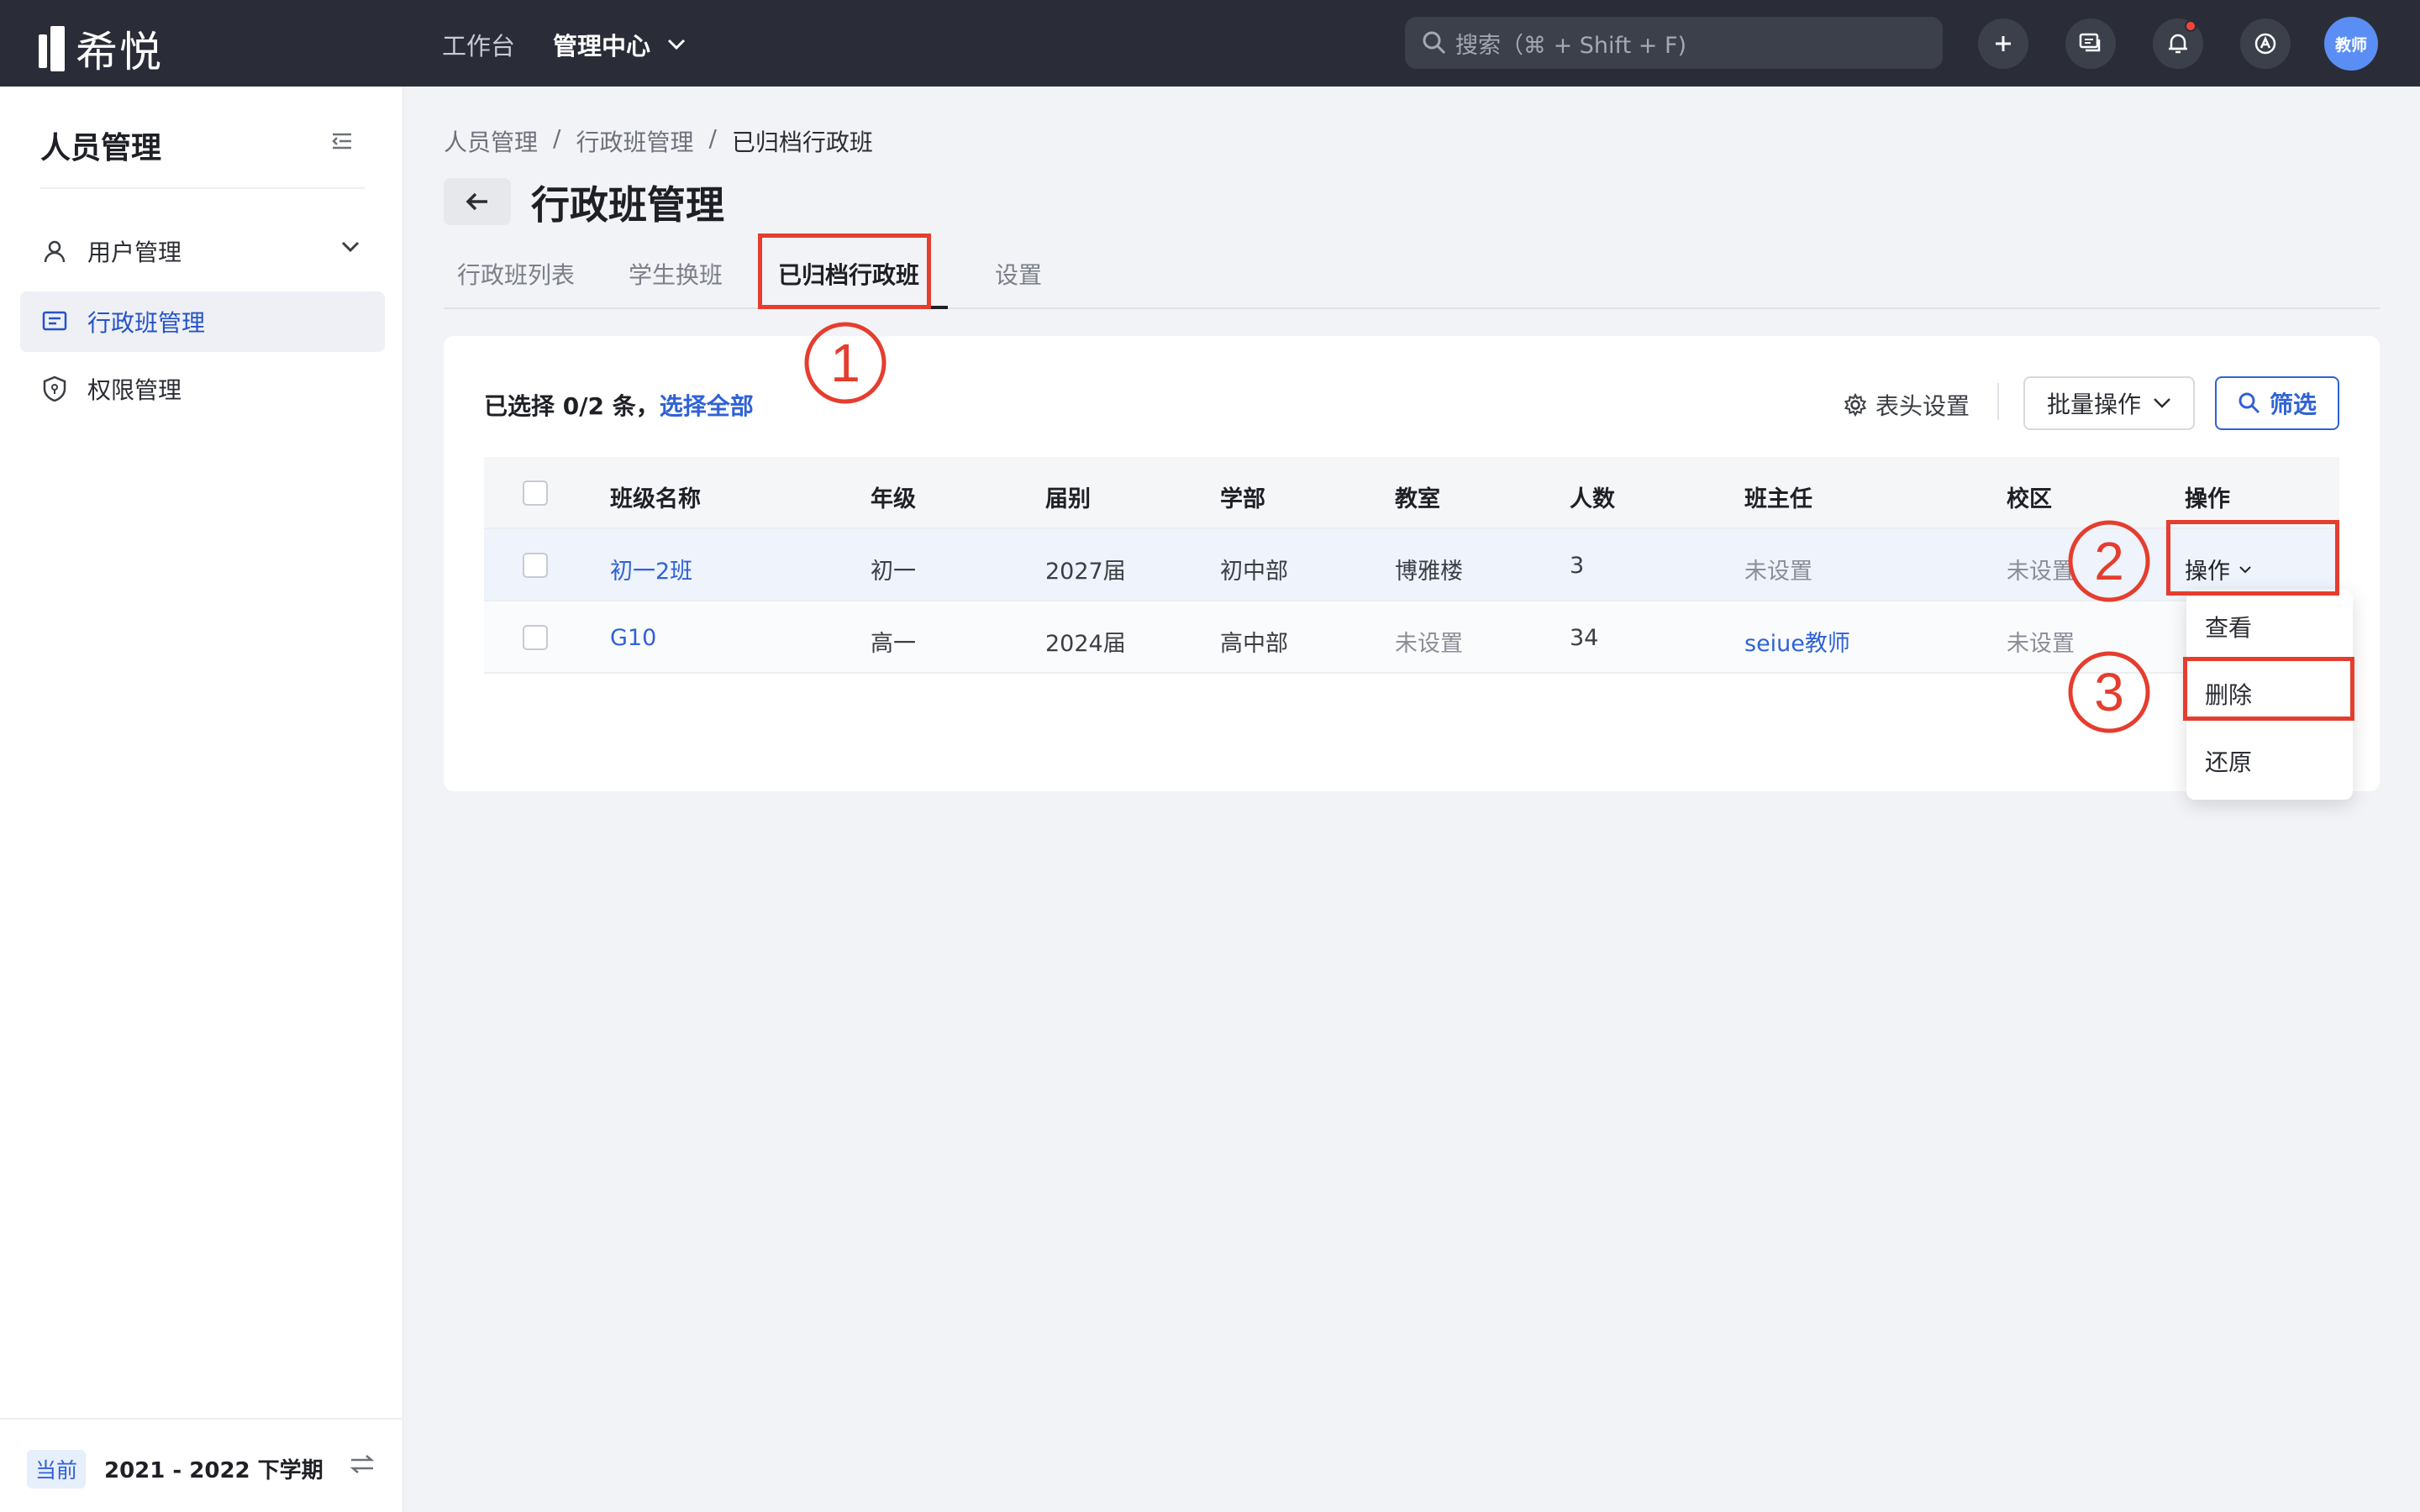  I want to click on bell-icon, so click(2178, 44).